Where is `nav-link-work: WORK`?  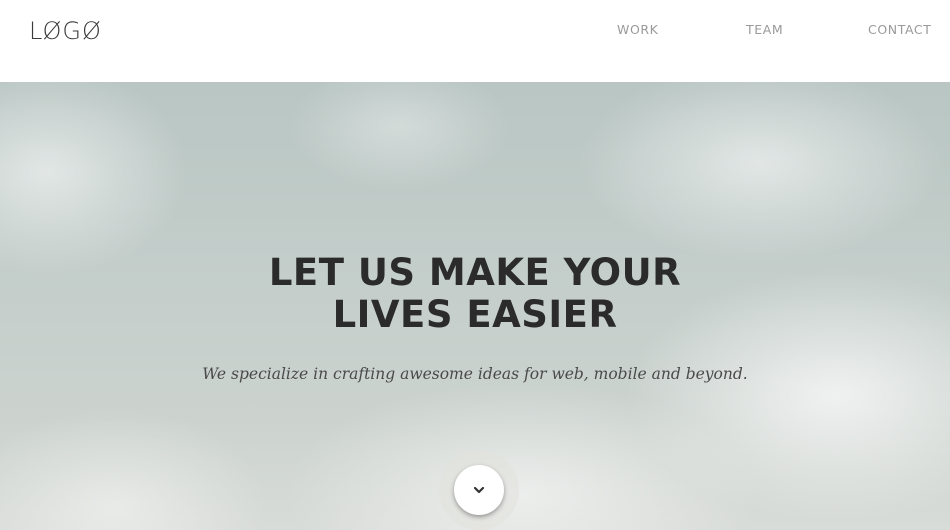 nav-link-work: WORK is located at coordinates (637, 29).